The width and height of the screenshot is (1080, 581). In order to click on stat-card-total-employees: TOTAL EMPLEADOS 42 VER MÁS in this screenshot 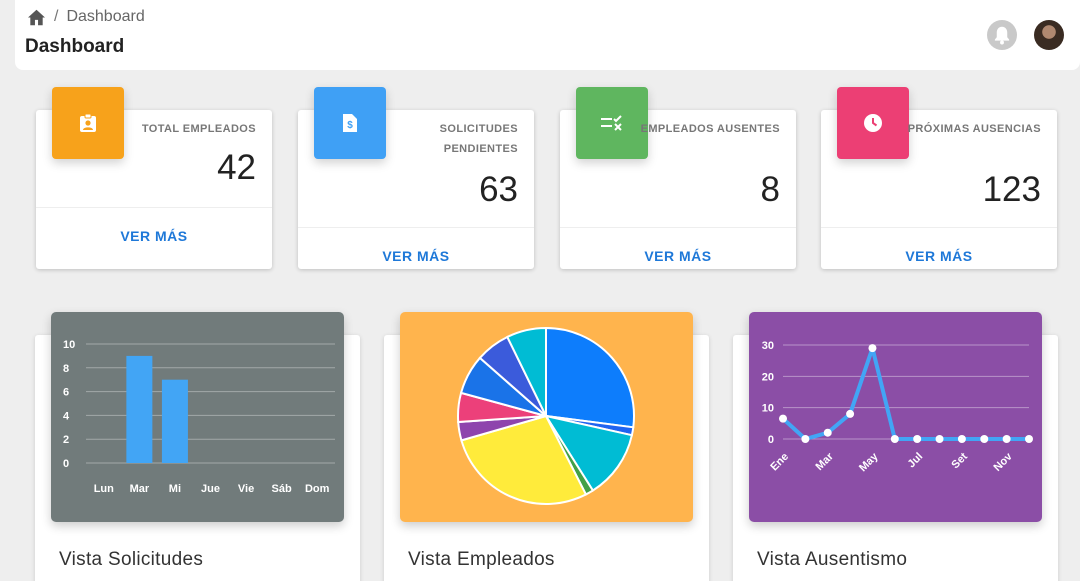, I will do `click(154, 178)`.